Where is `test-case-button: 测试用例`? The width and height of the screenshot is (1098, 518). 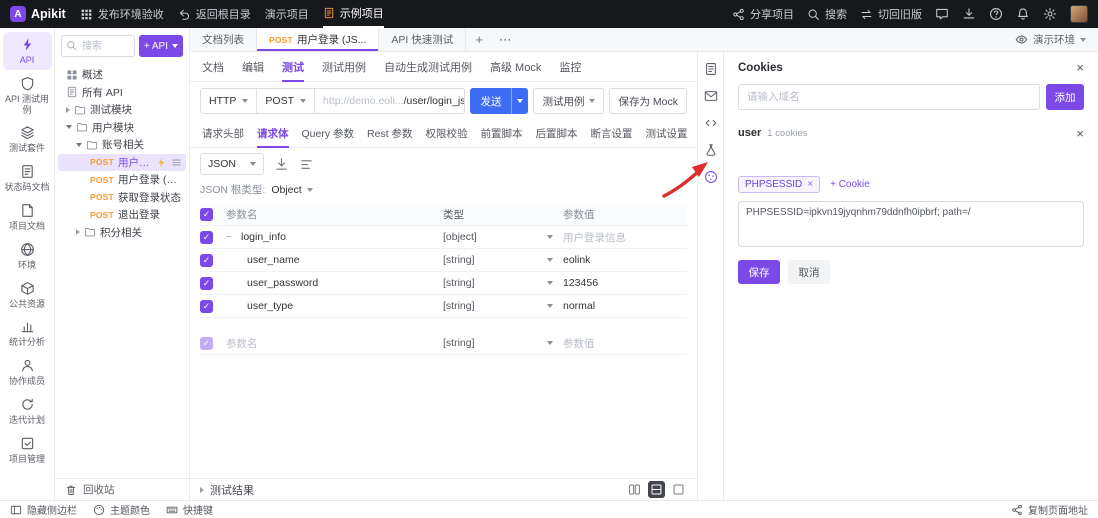
test-case-button: 测试用例 is located at coordinates (569, 101).